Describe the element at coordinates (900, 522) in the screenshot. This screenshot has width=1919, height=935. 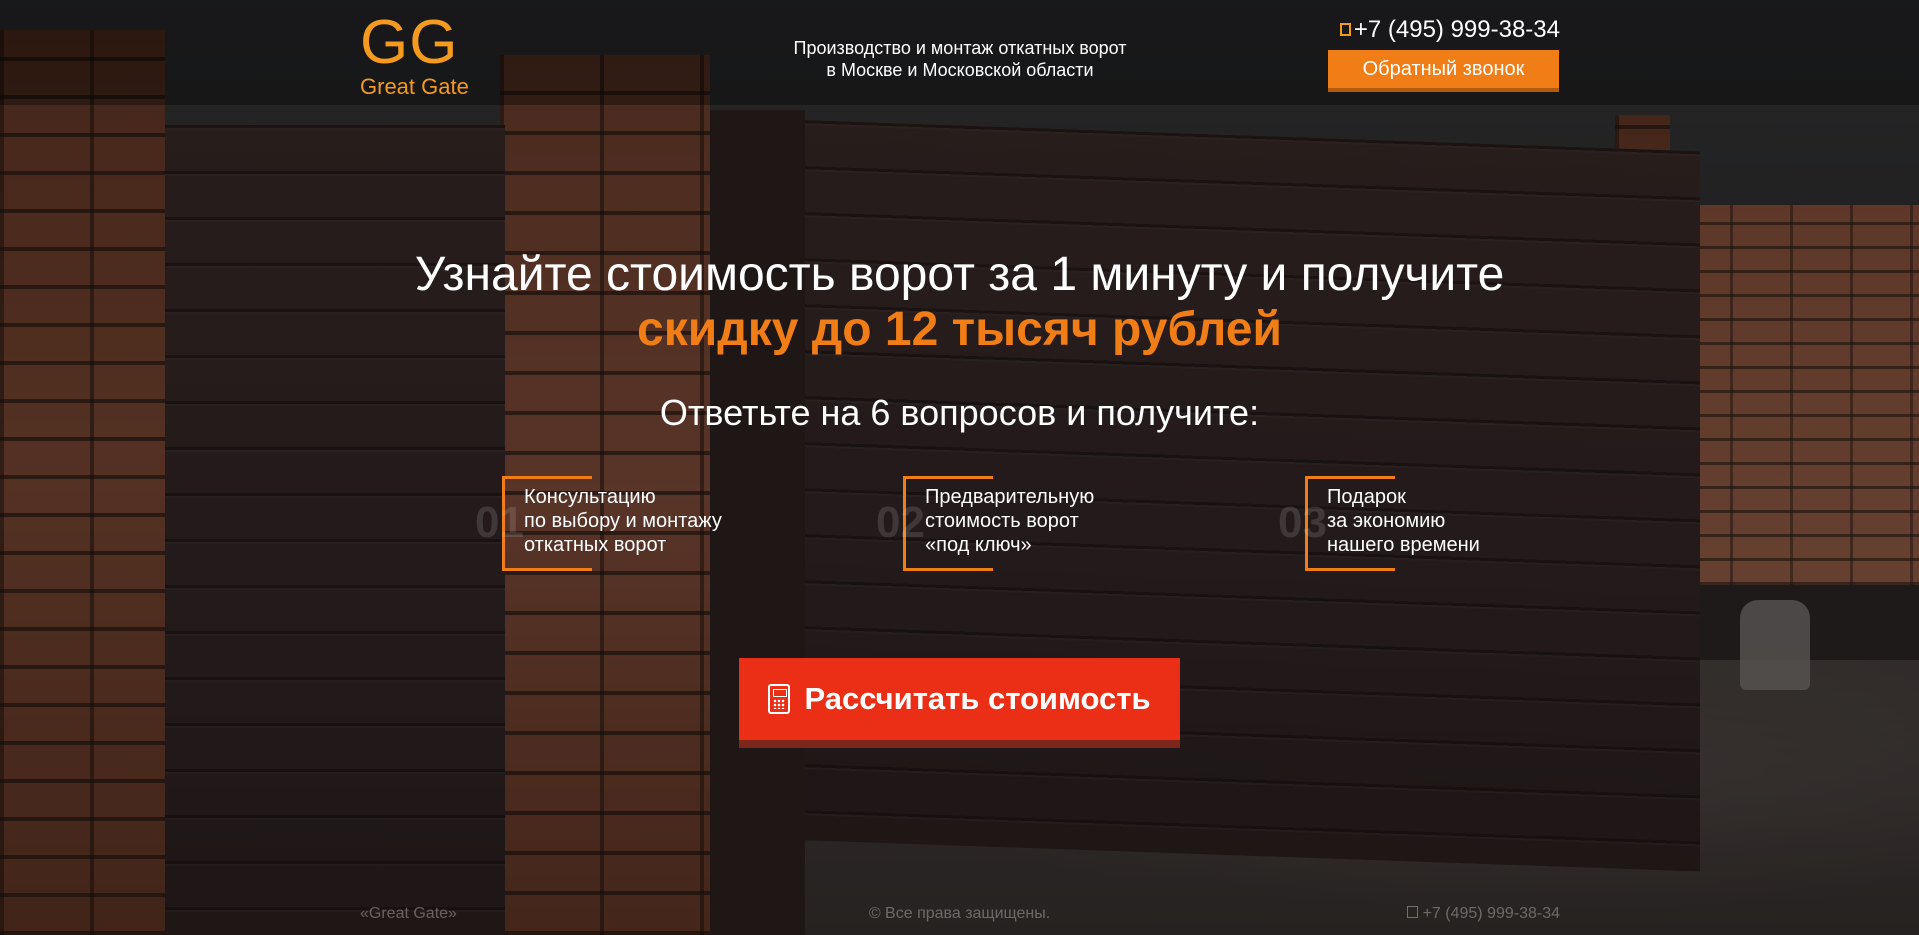
I see `benefit-number: 02` at that location.